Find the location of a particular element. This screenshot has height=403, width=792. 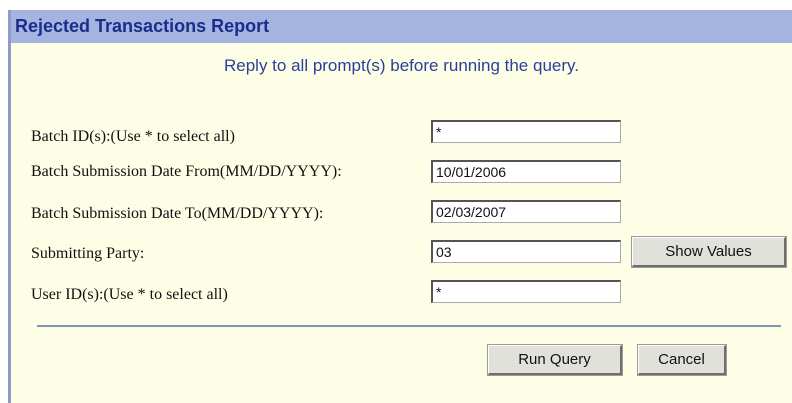

user-id-input is located at coordinates (526, 291).